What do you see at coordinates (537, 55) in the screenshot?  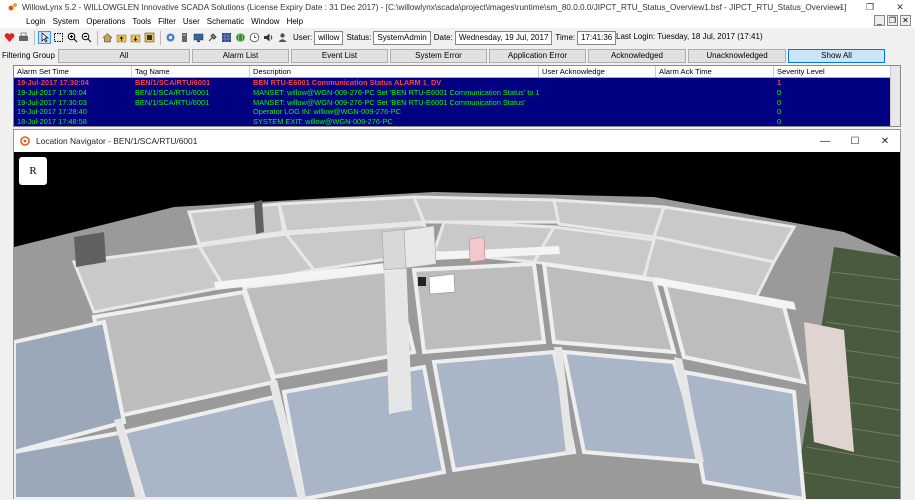 I see `filter-application-error-button: Application Error` at bounding box center [537, 55].